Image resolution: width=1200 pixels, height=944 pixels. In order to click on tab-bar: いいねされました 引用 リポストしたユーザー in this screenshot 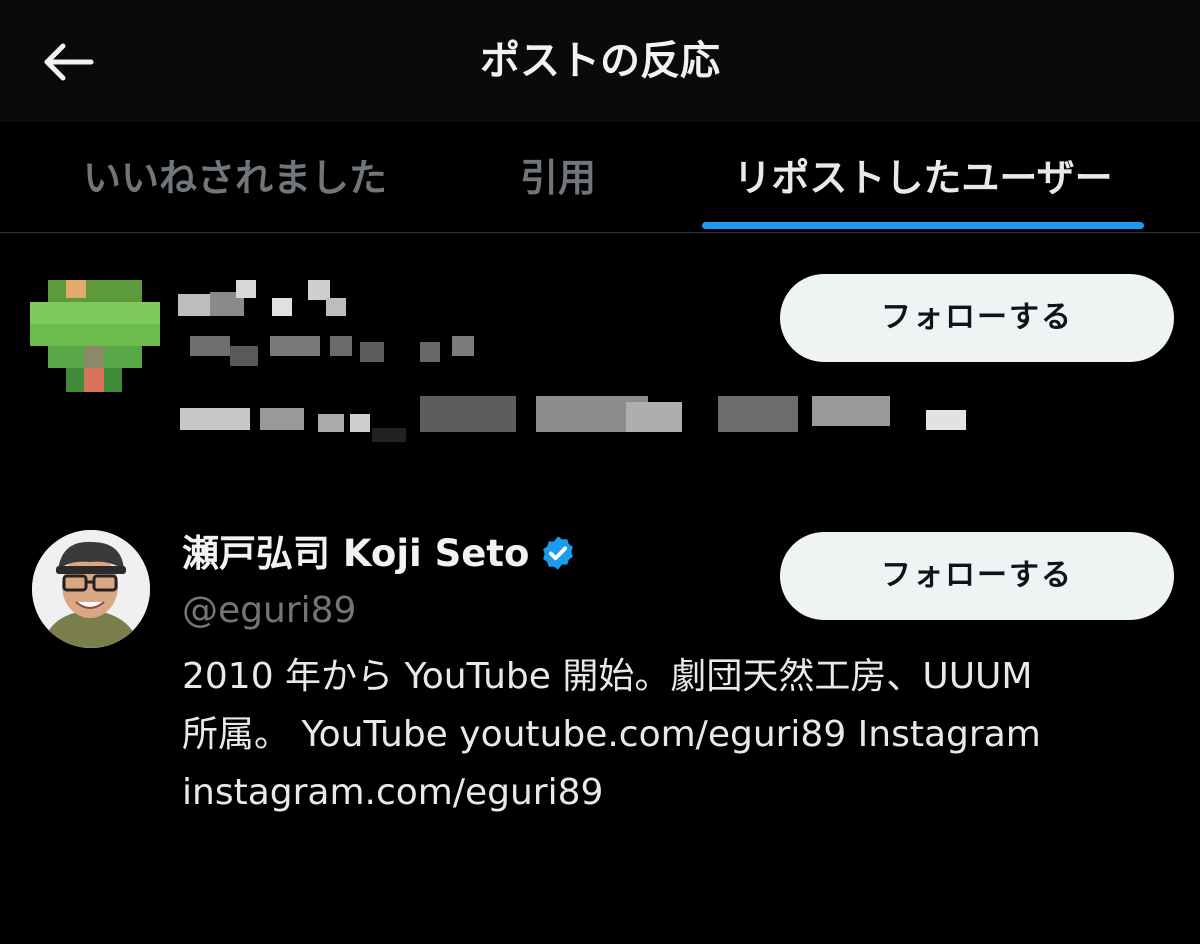, I will do `click(600, 177)`.